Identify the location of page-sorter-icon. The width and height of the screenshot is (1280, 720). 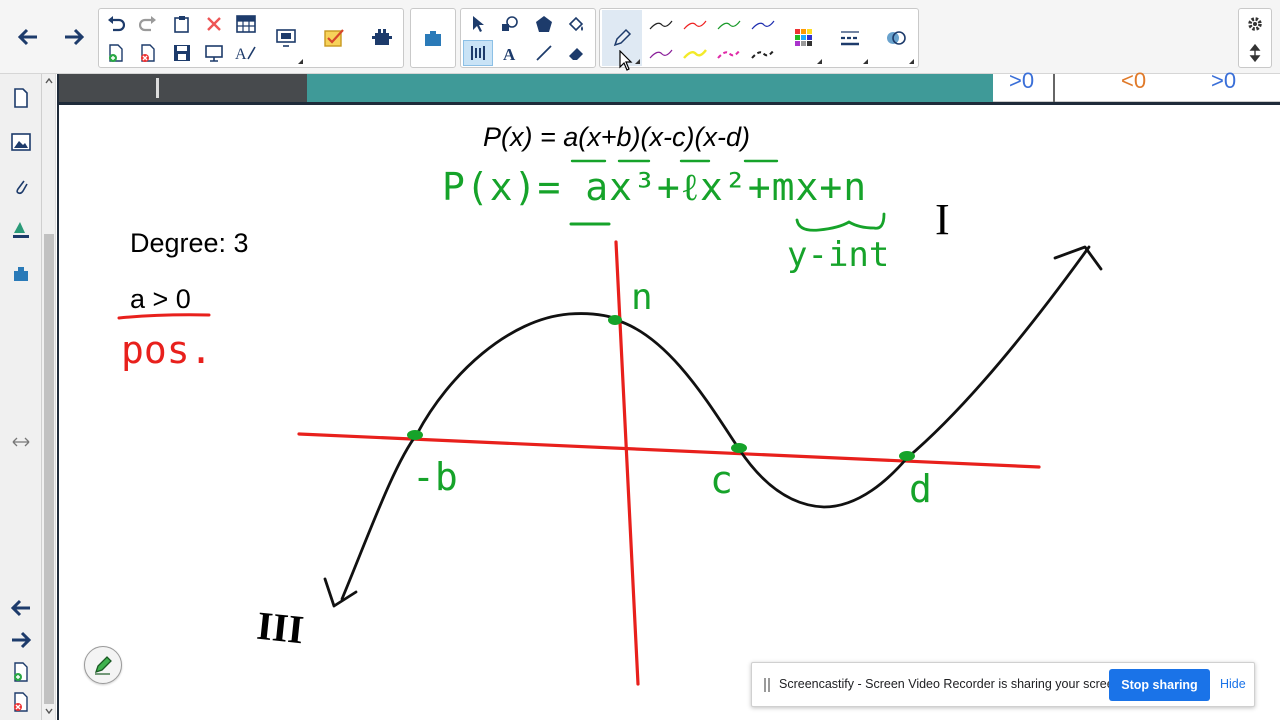
(21, 98).